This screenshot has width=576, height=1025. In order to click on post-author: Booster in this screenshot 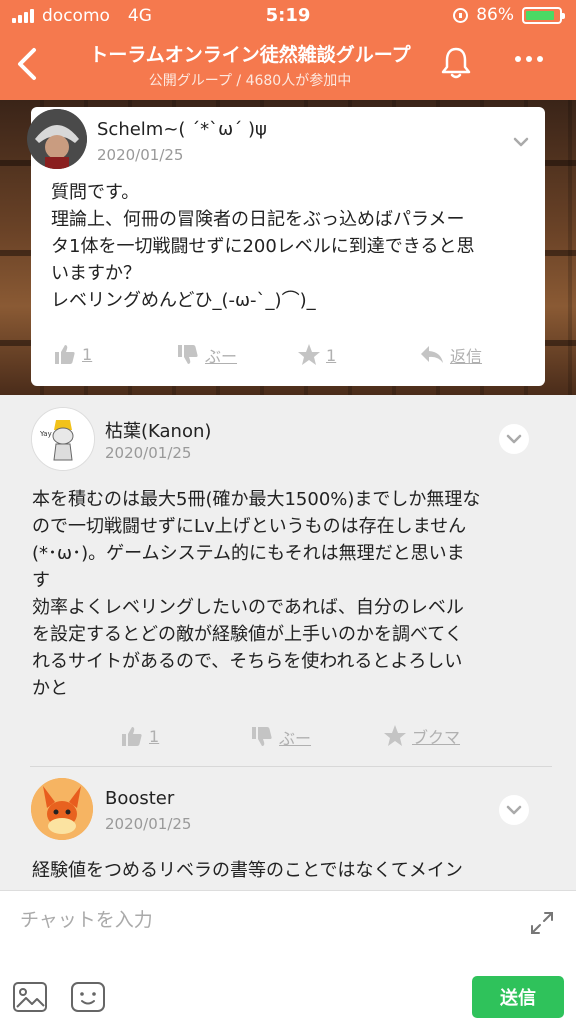, I will do `click(139, 798)`.